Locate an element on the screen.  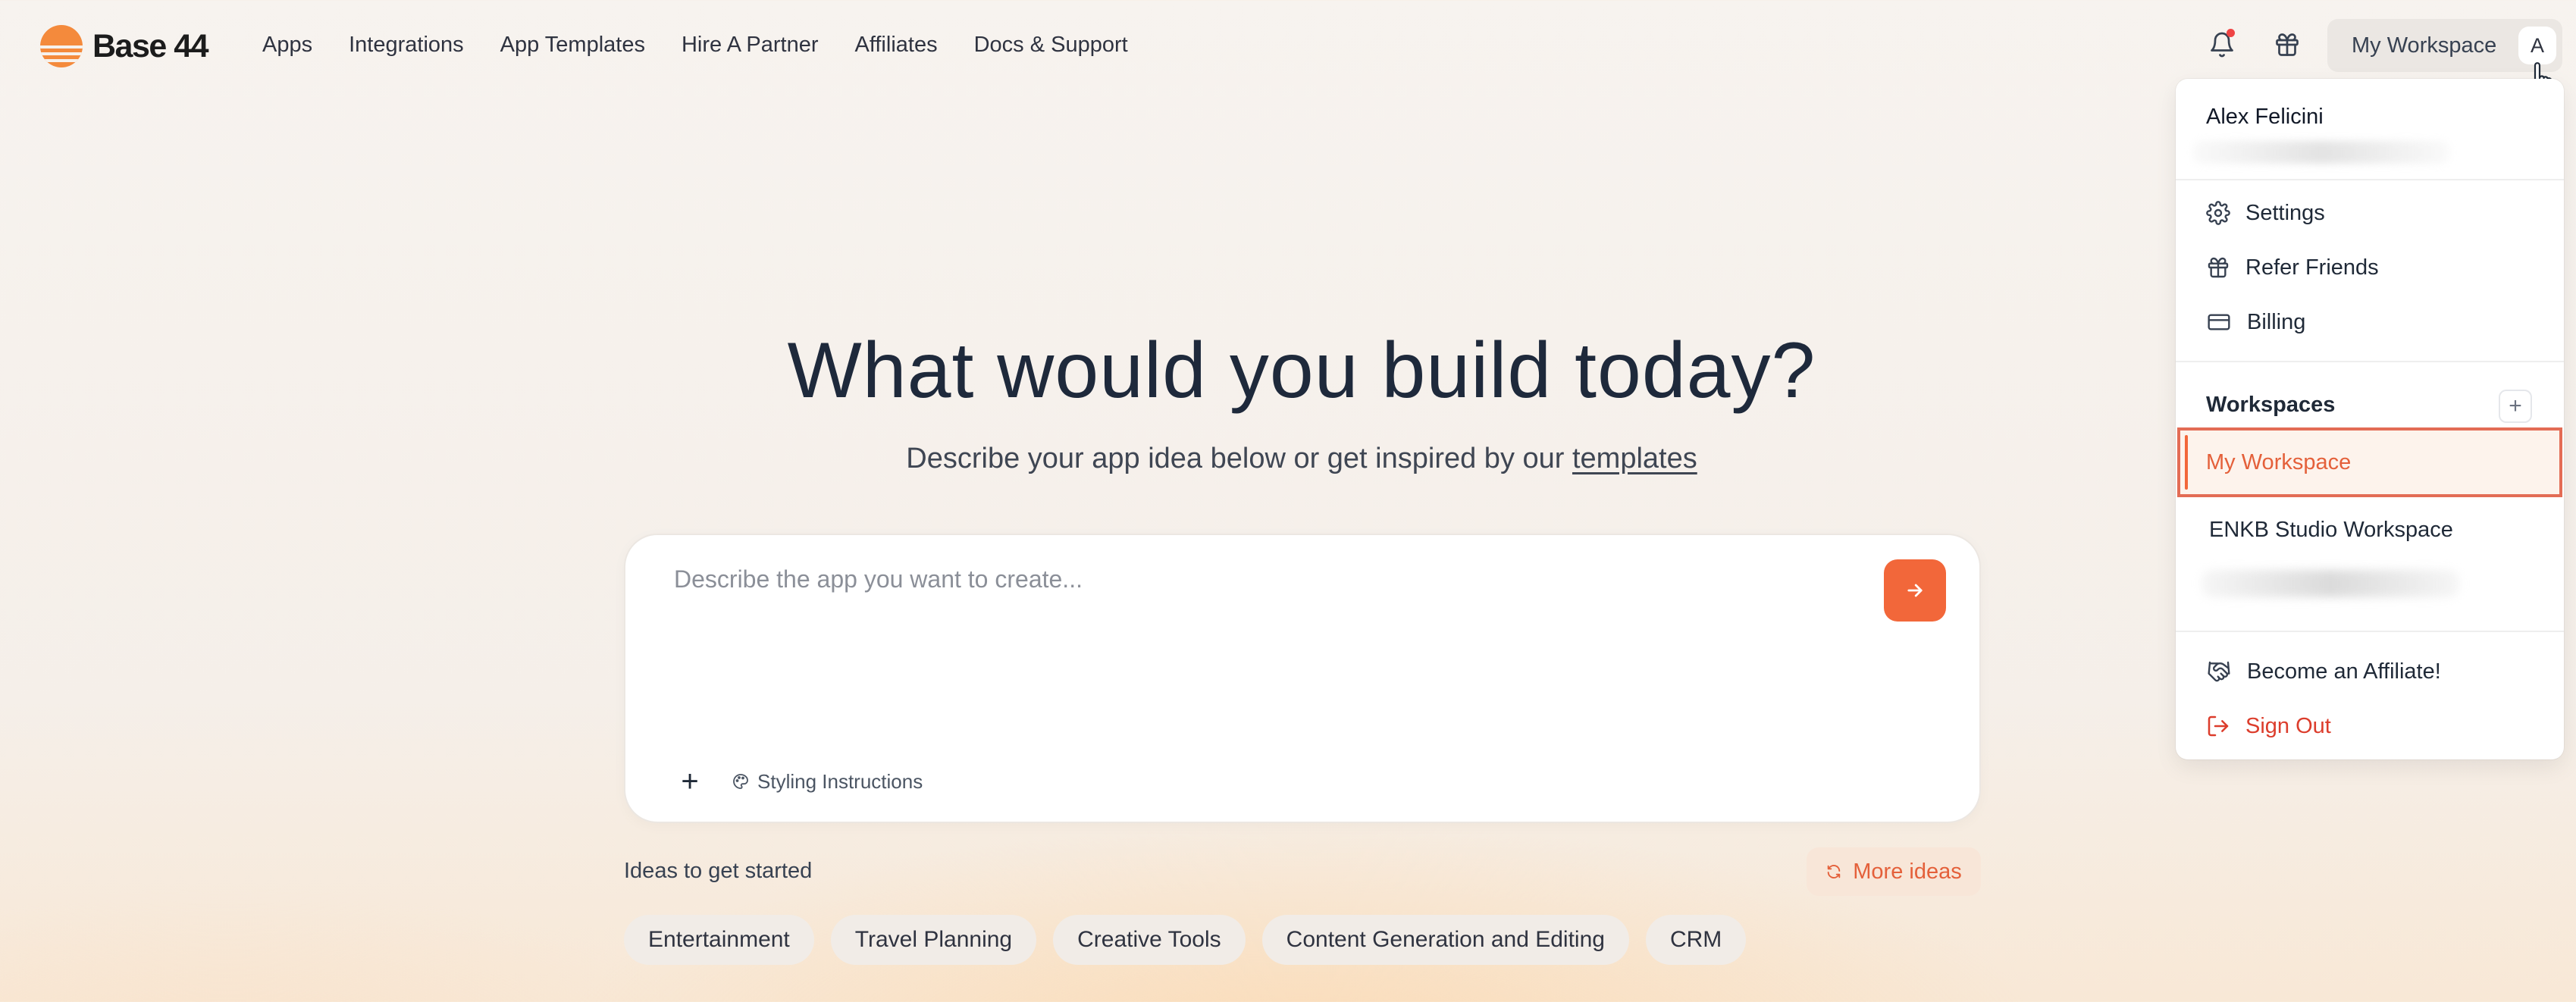
notifications-button is located at coordinates (2222, 44).